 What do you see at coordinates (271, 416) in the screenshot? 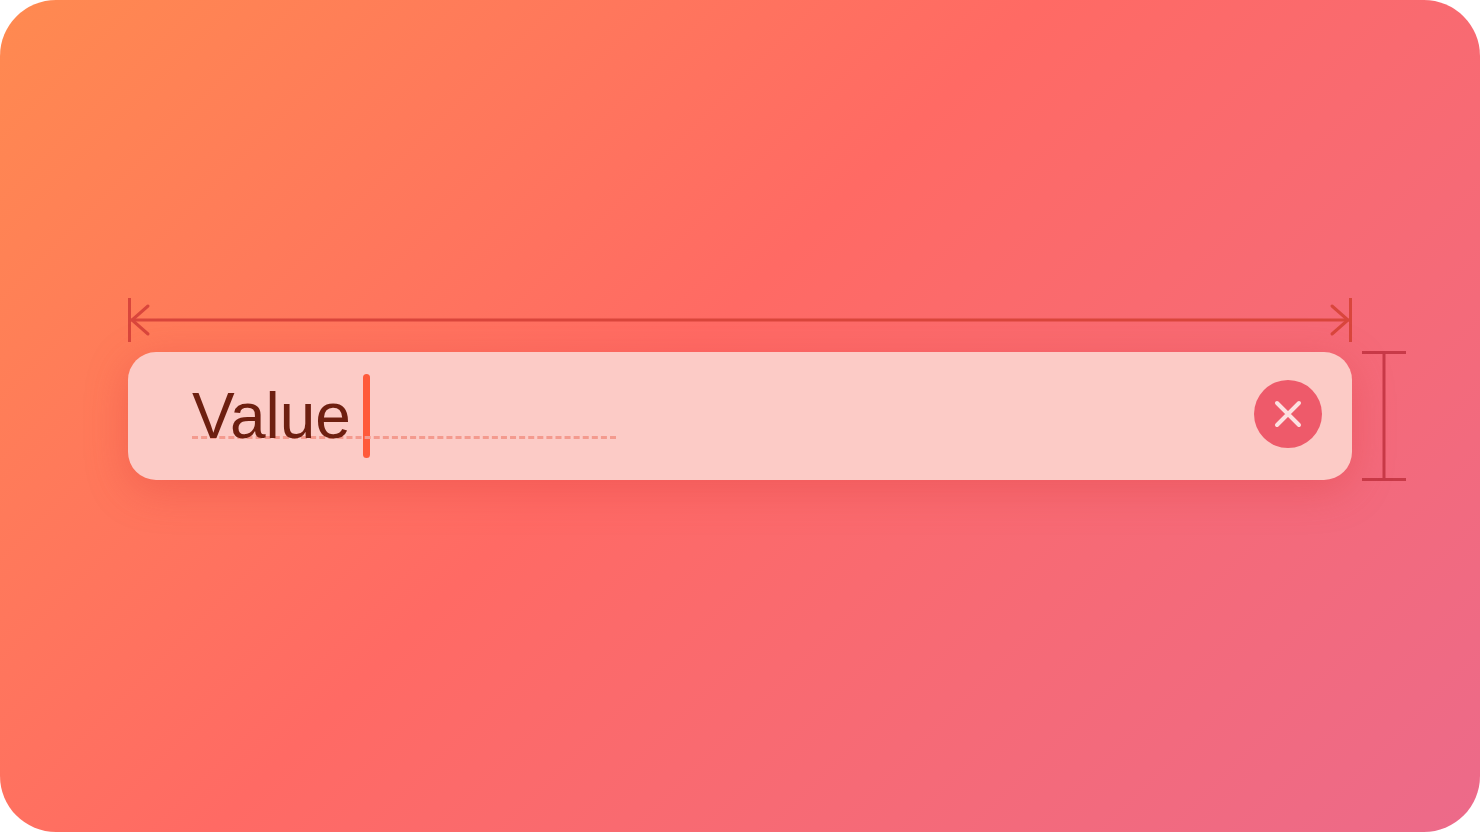
I see `field-value: Value` at bounding box center [271, 416].